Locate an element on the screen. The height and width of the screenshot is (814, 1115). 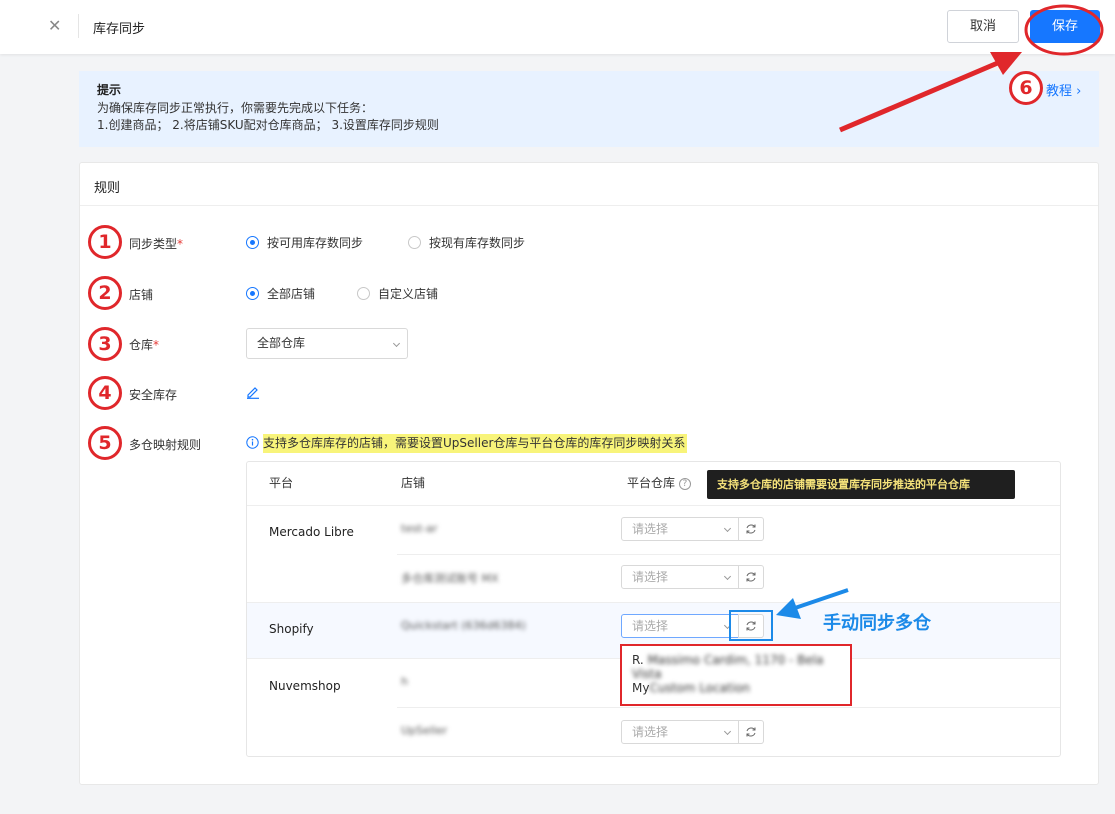
annotation-arrow-red is located at coordinates (930, 92).